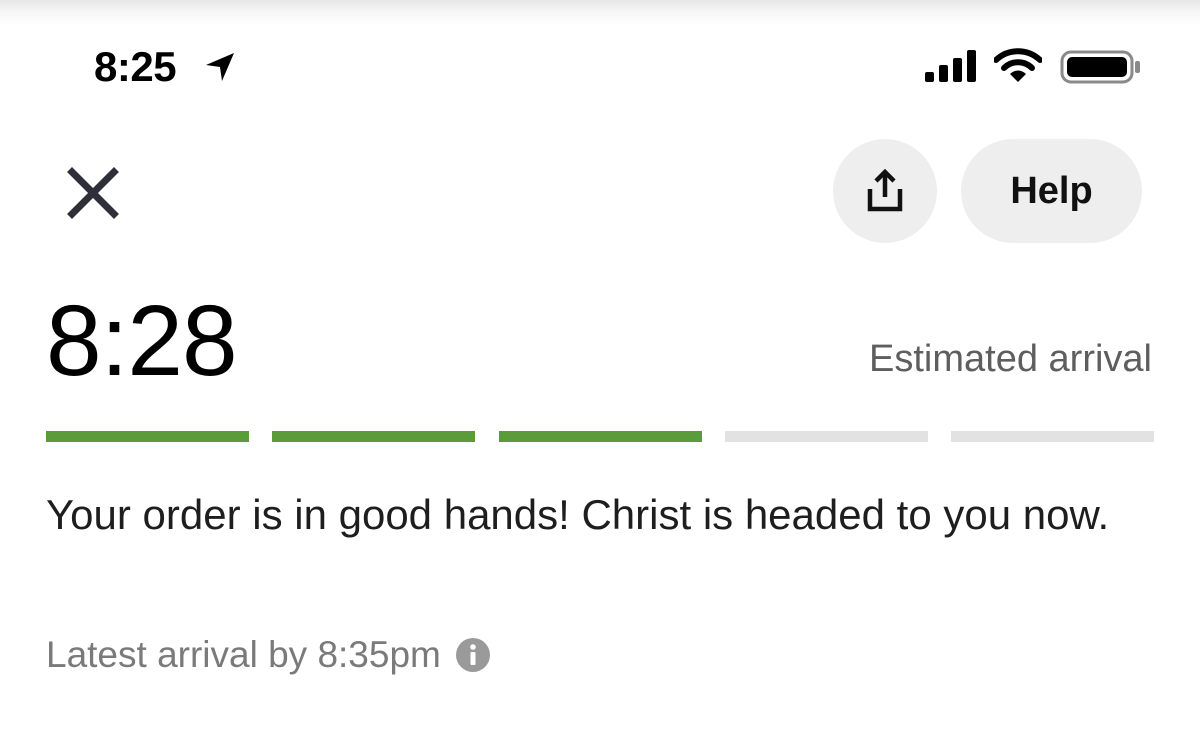 This screenshot has width=1200, height=736. Describe the element at coordinates (135, 66) in the screenshot. I see `status-bar-time: 8:25` at that location.